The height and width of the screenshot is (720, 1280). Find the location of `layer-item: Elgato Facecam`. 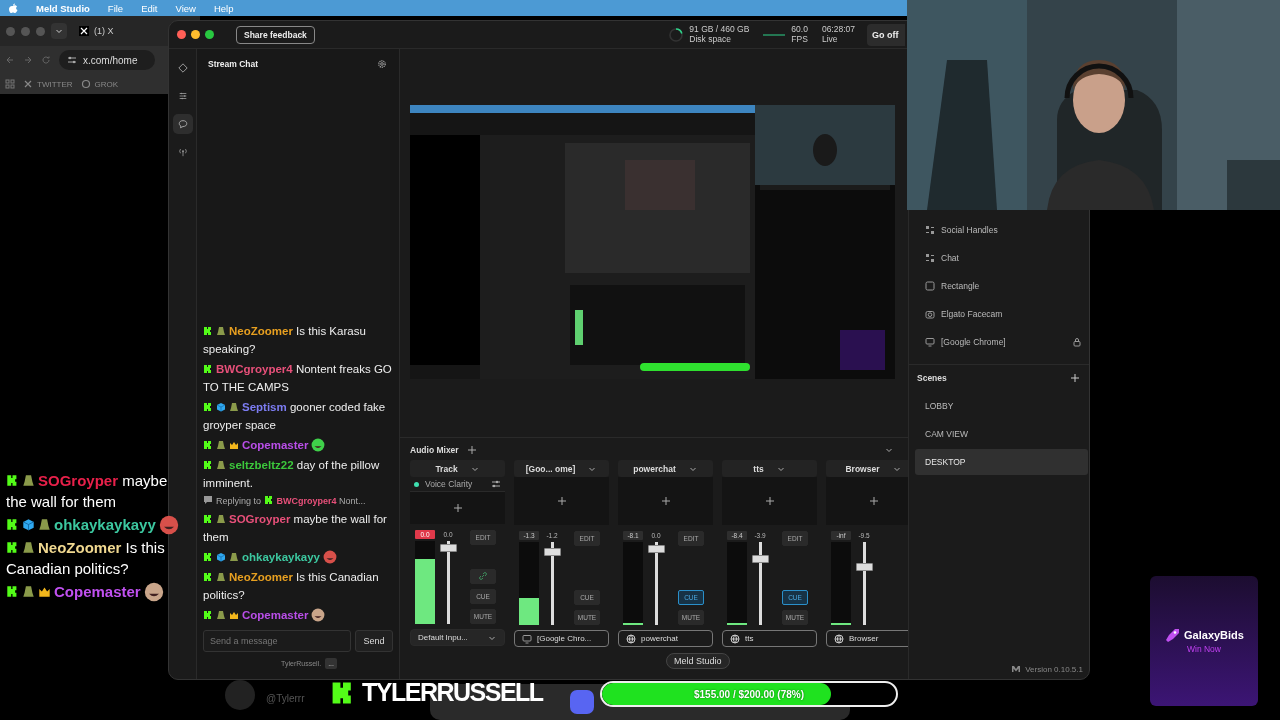

layer-item: Elgato Facecam is located at coordinates (999, 314).